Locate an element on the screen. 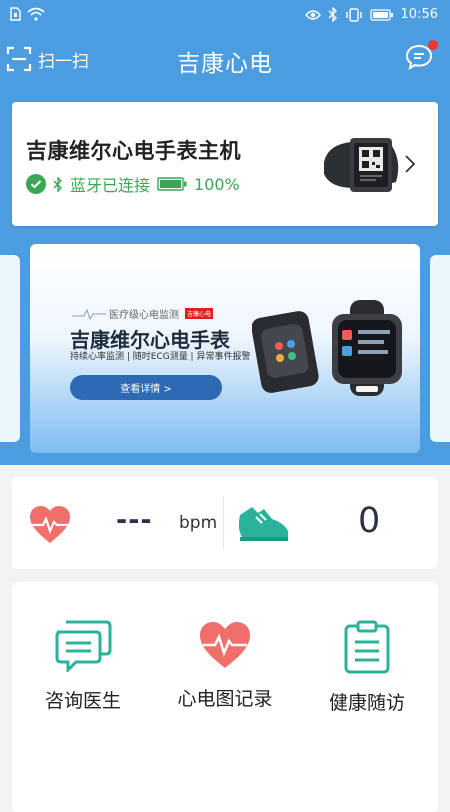  banner-watch-image is located at coordinates (327, 348).